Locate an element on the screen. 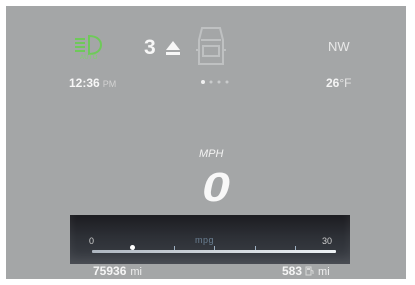 This screenshot has height=285, width=415. auto-headlight-icon is located at coordinates (89, 45).